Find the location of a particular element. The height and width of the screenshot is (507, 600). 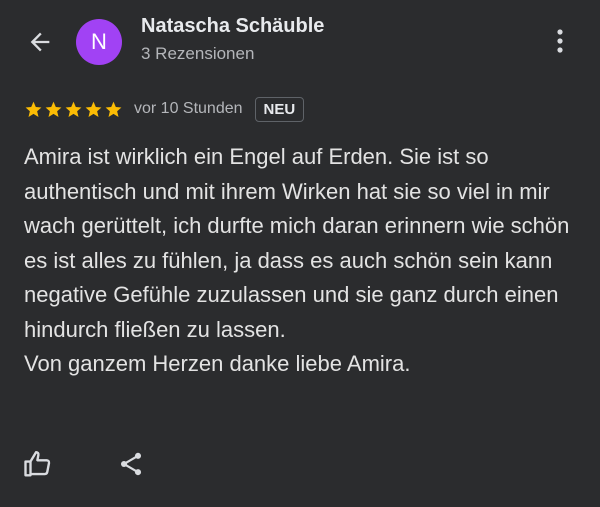

like-button is located at coordinates (38, 464).